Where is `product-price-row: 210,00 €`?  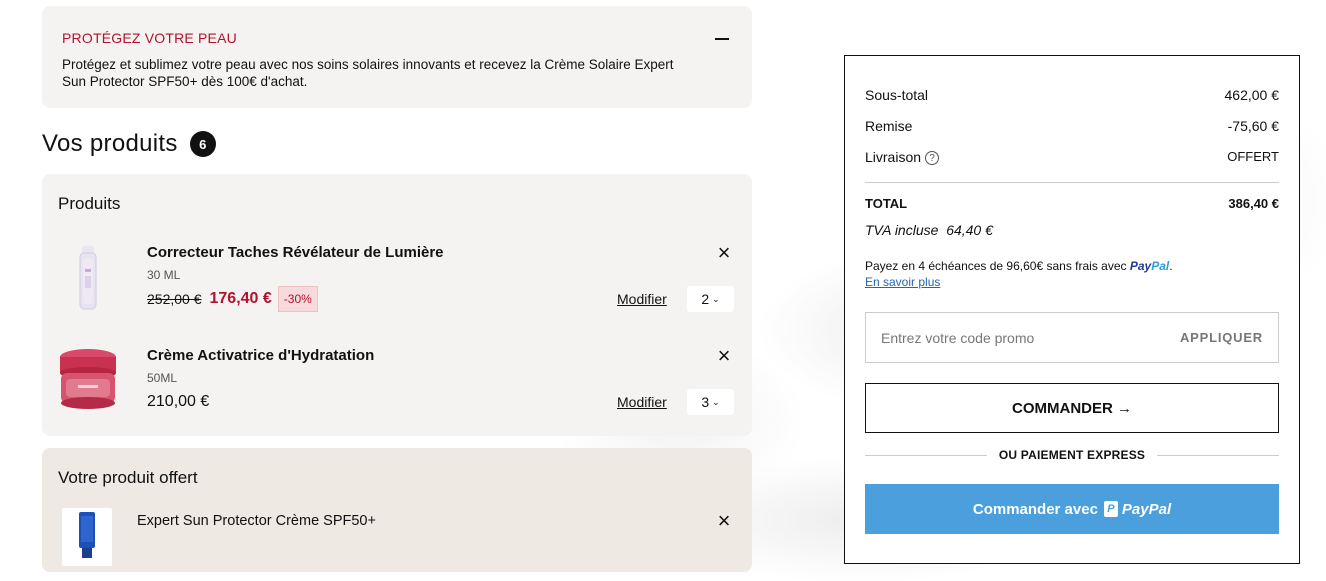 product-price-row: 210,00 € is located at coordinates (178, 402).